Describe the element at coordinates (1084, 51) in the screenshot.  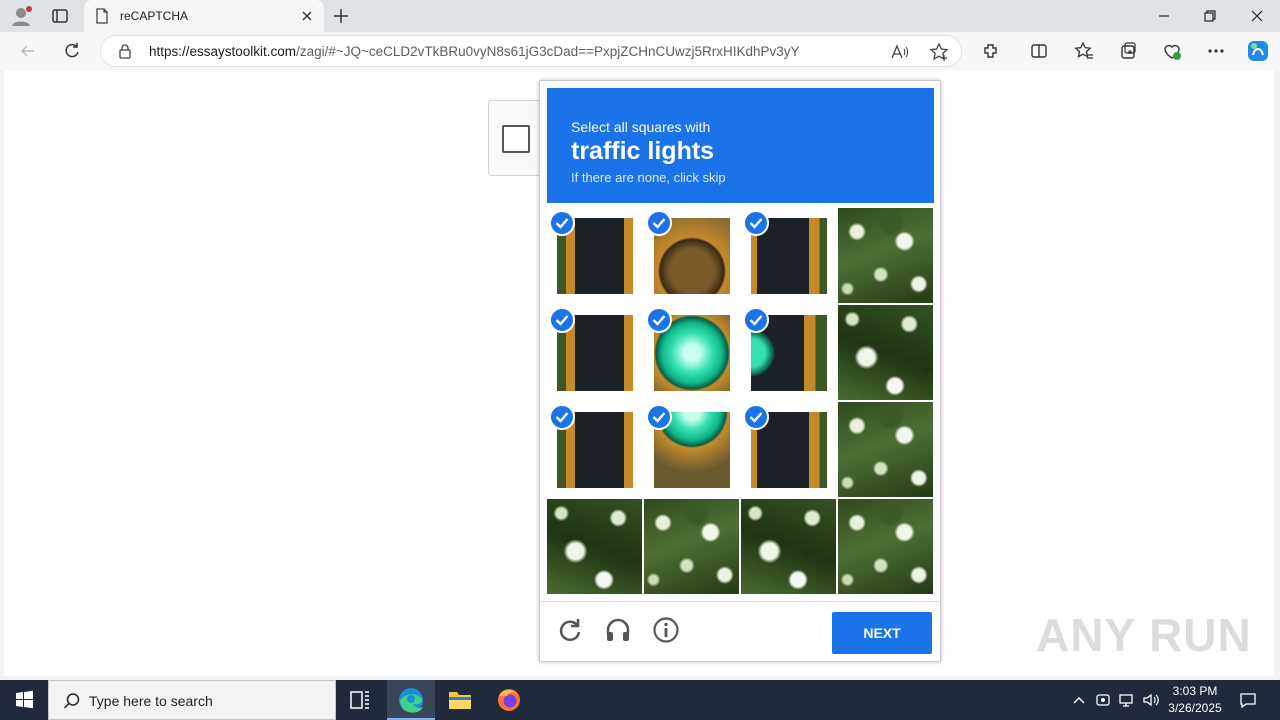
I see `favorites-icon` at that location.